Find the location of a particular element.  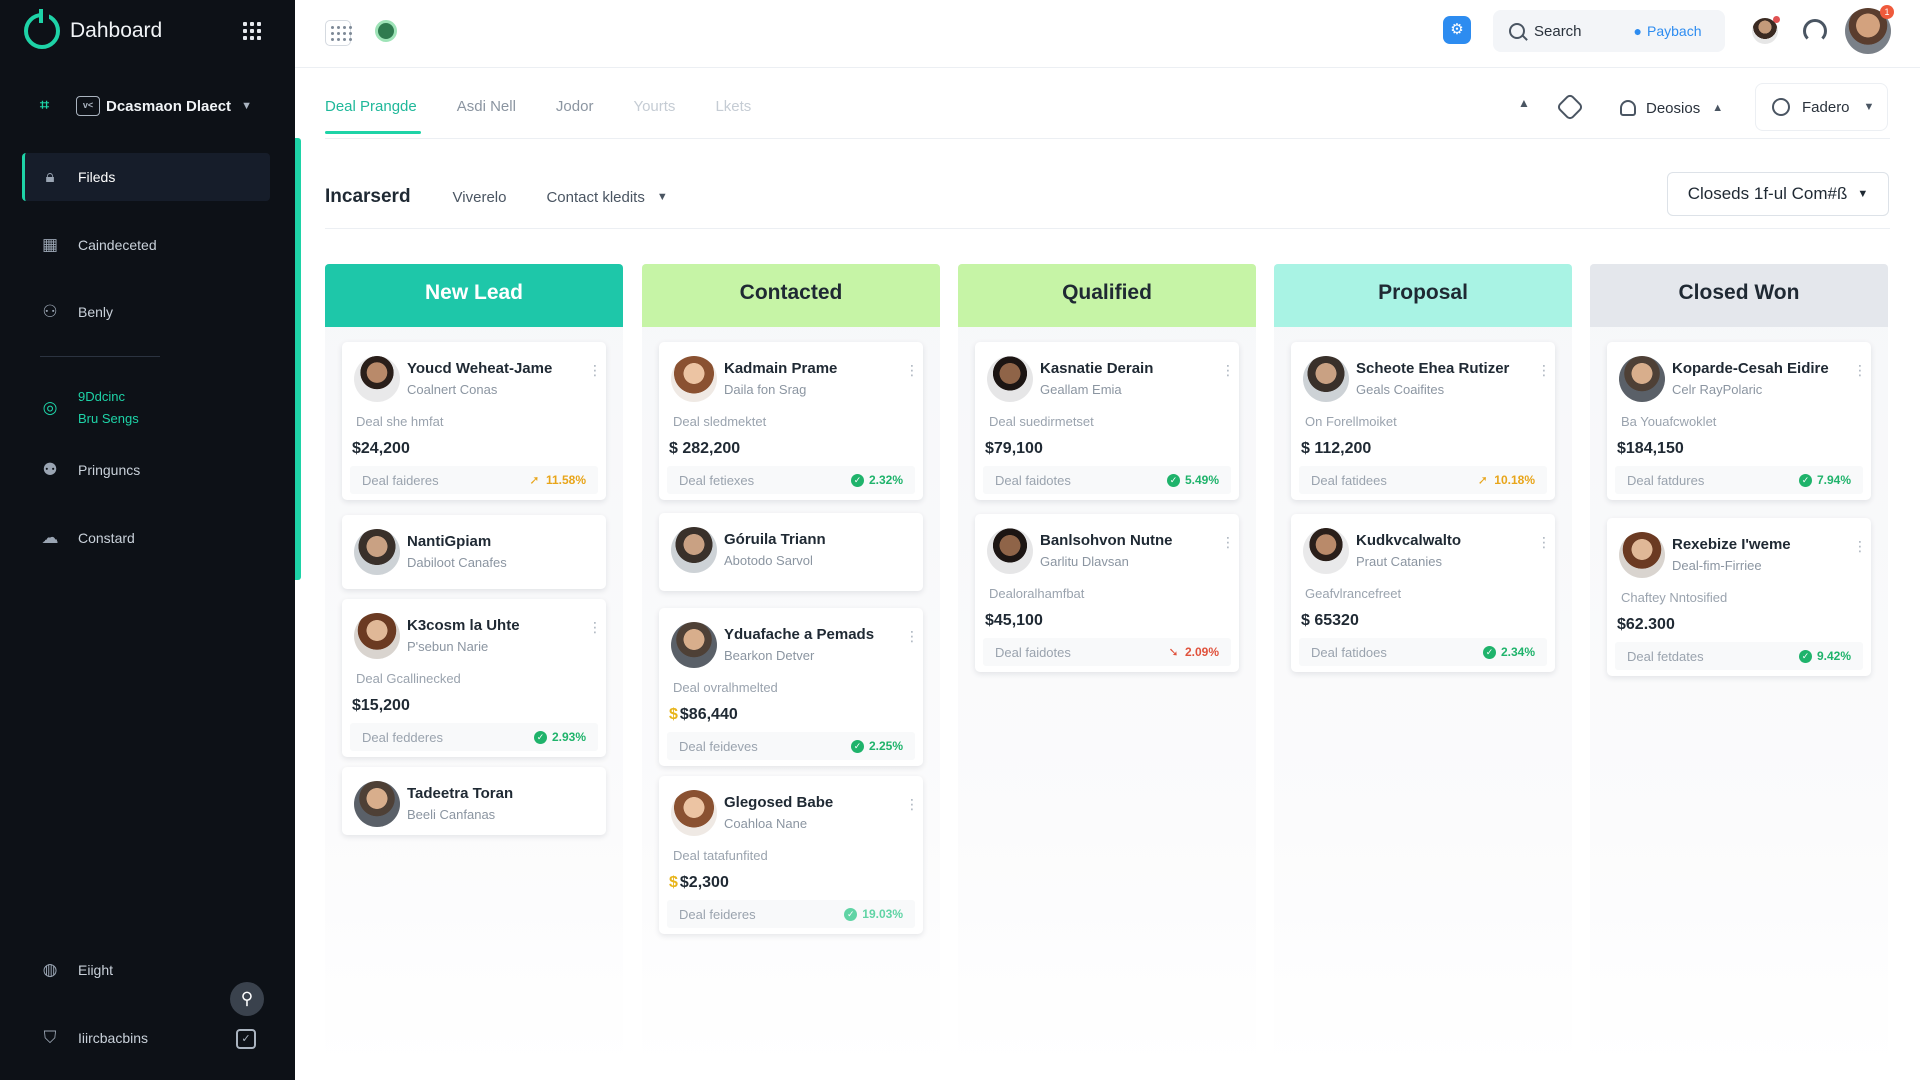

company-name: Beeli Canfanas is located at coordinates (451, 814).